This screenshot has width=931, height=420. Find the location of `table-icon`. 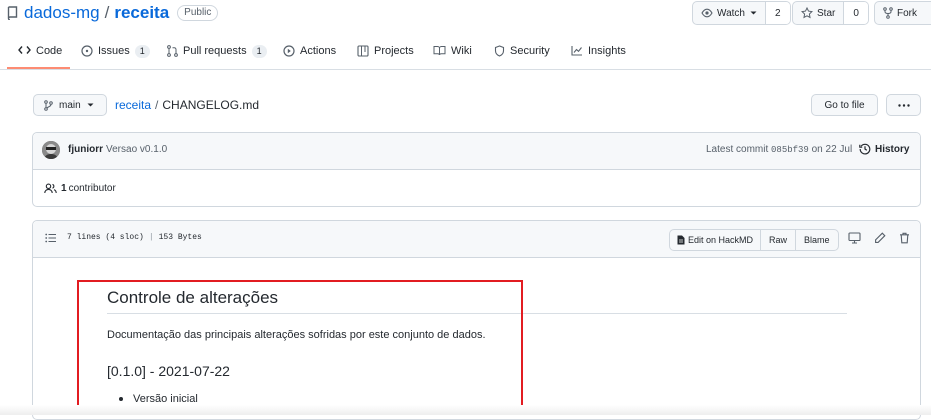

table-icon is located at coordinates (363, 51).